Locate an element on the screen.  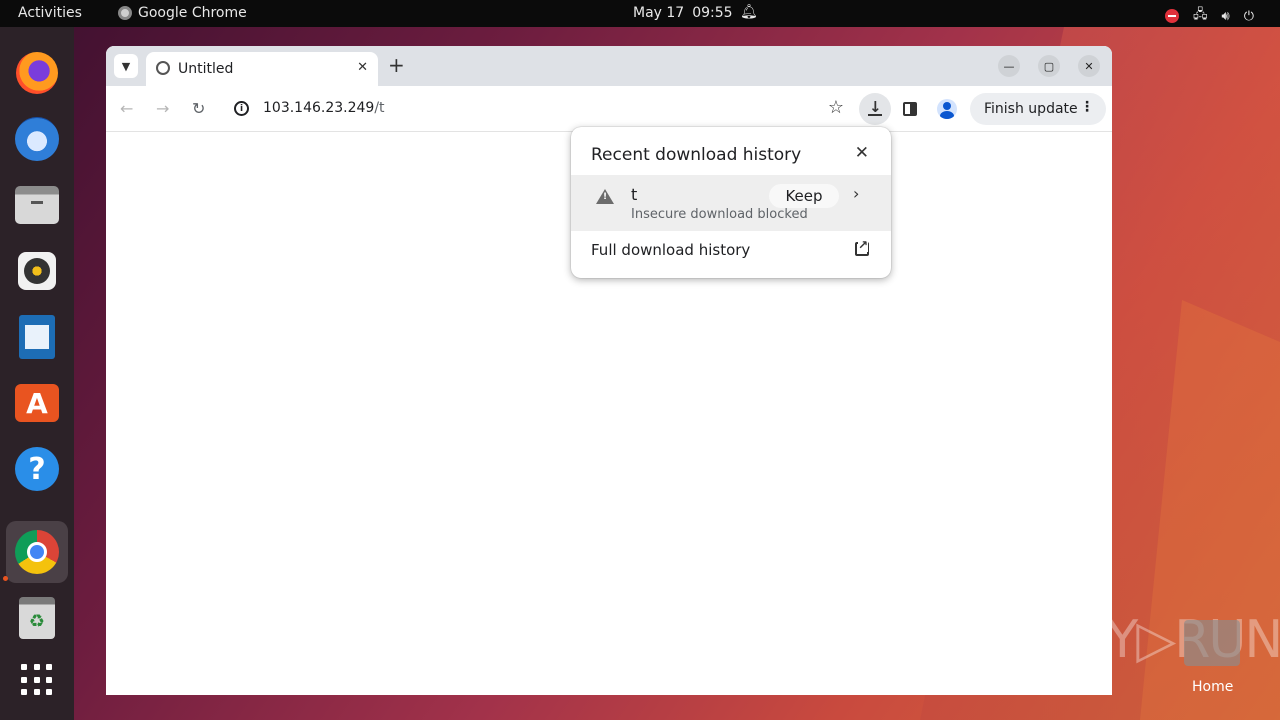
date: May 17 is located at coordinates (659, 13).